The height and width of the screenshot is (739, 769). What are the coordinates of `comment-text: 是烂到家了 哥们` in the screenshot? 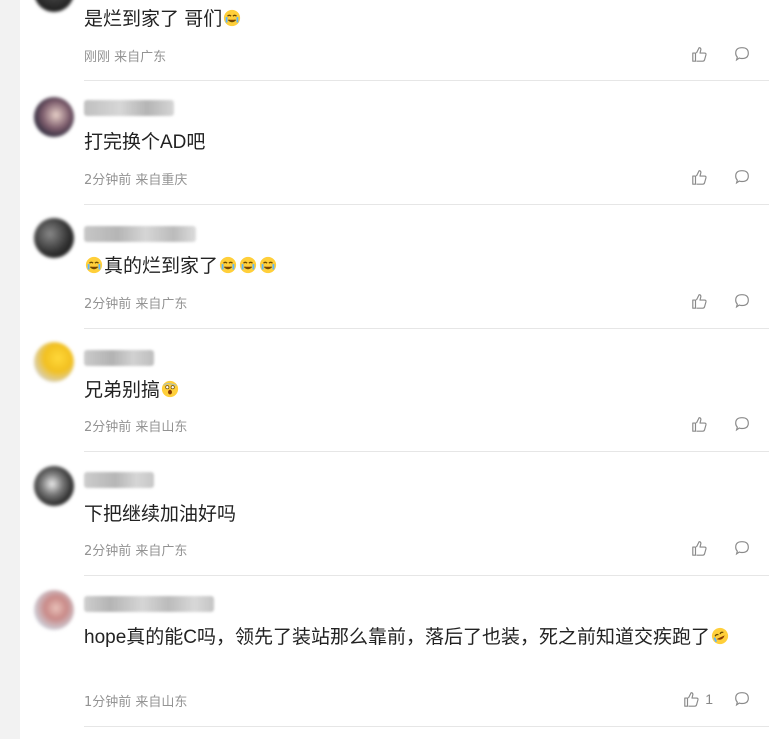 It's located at (417, 20).